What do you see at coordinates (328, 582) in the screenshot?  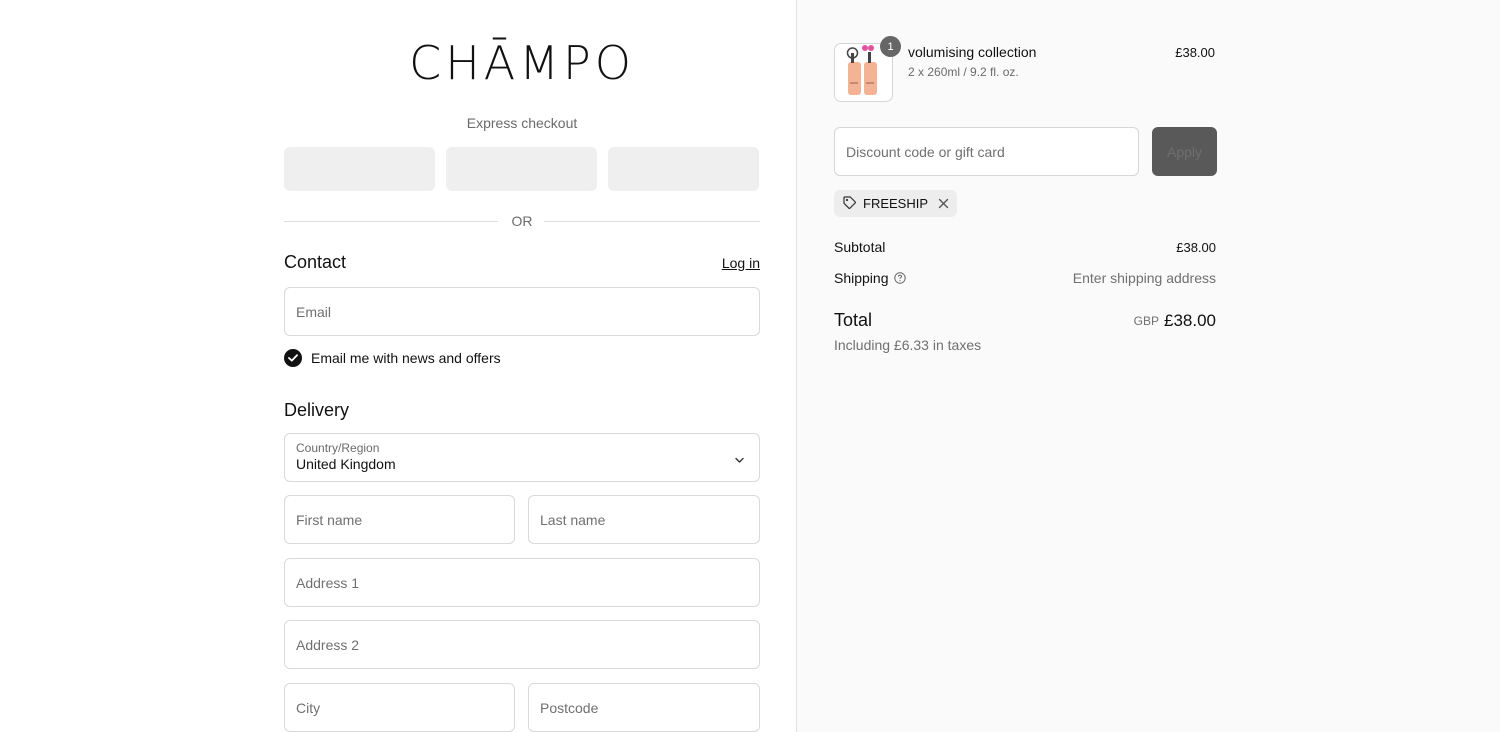 I see `address1-placeholder: Address 1` at bounding box center [328, 582].